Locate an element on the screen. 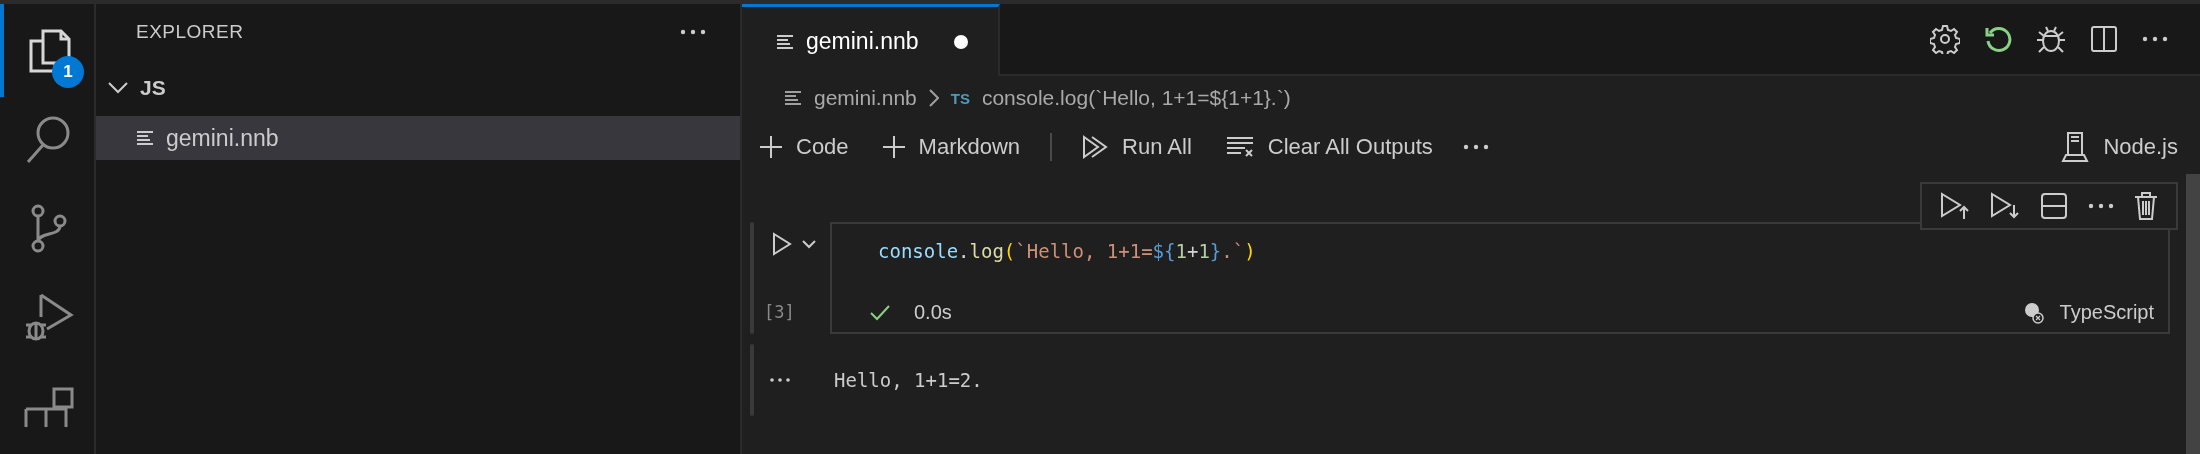 This screenshot has height=454, width=2200. scrollbar is located at coordinates (2193, 314).